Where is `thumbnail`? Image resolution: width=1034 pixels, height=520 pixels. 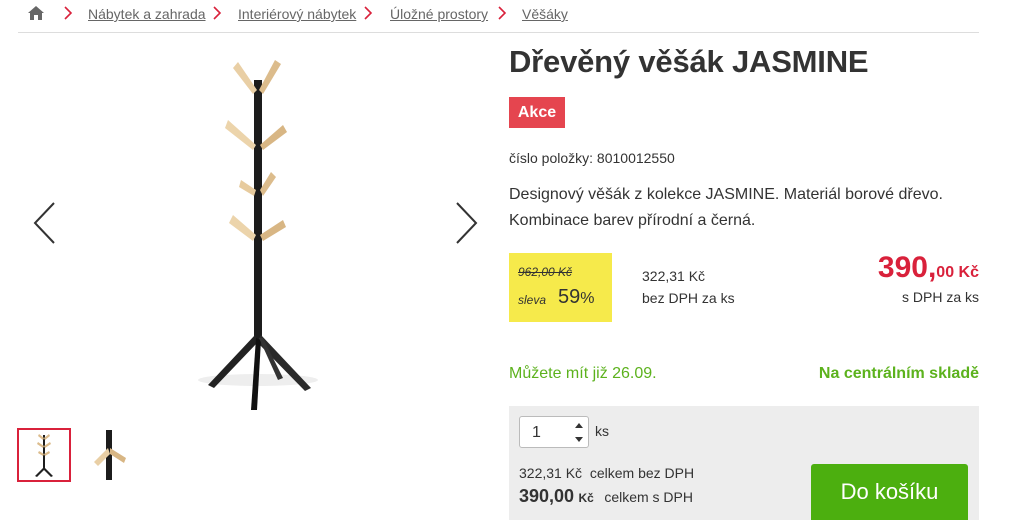
thumbnail is located at coordinates (109, 455).